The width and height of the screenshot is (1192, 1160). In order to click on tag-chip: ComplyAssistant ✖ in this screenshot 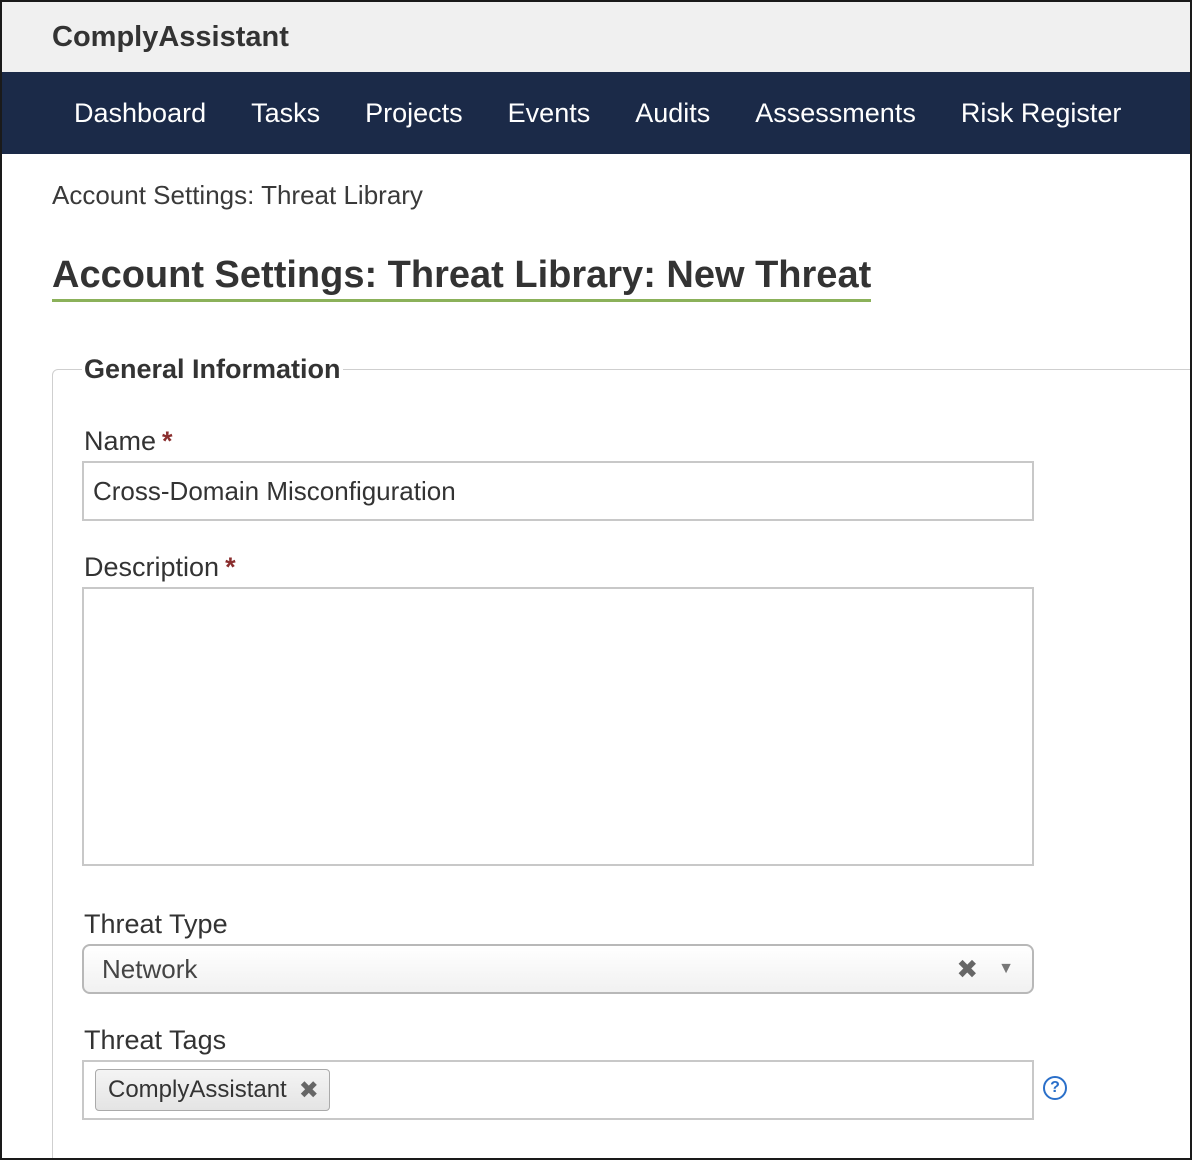, I will do `click(212, 1090)`.